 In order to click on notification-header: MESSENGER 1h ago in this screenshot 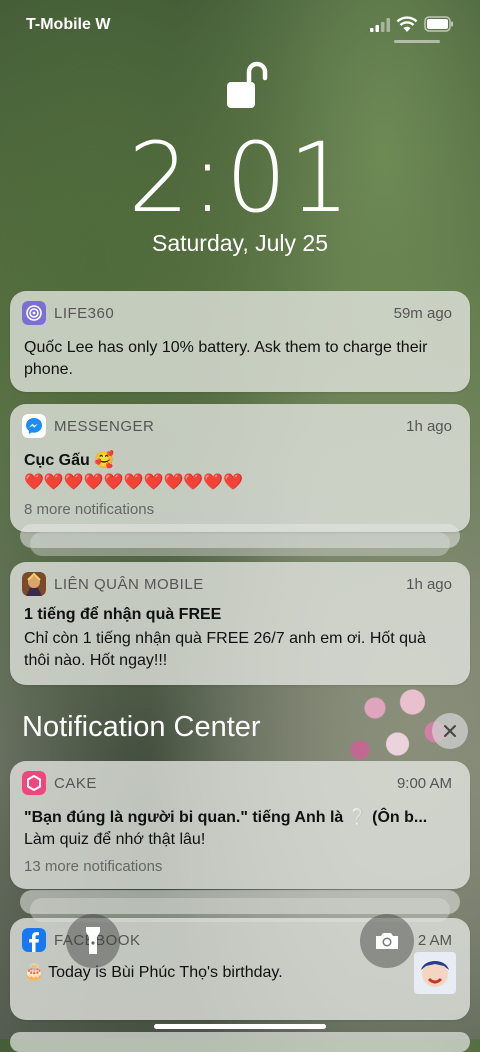, I will do `click(237, 427)`.